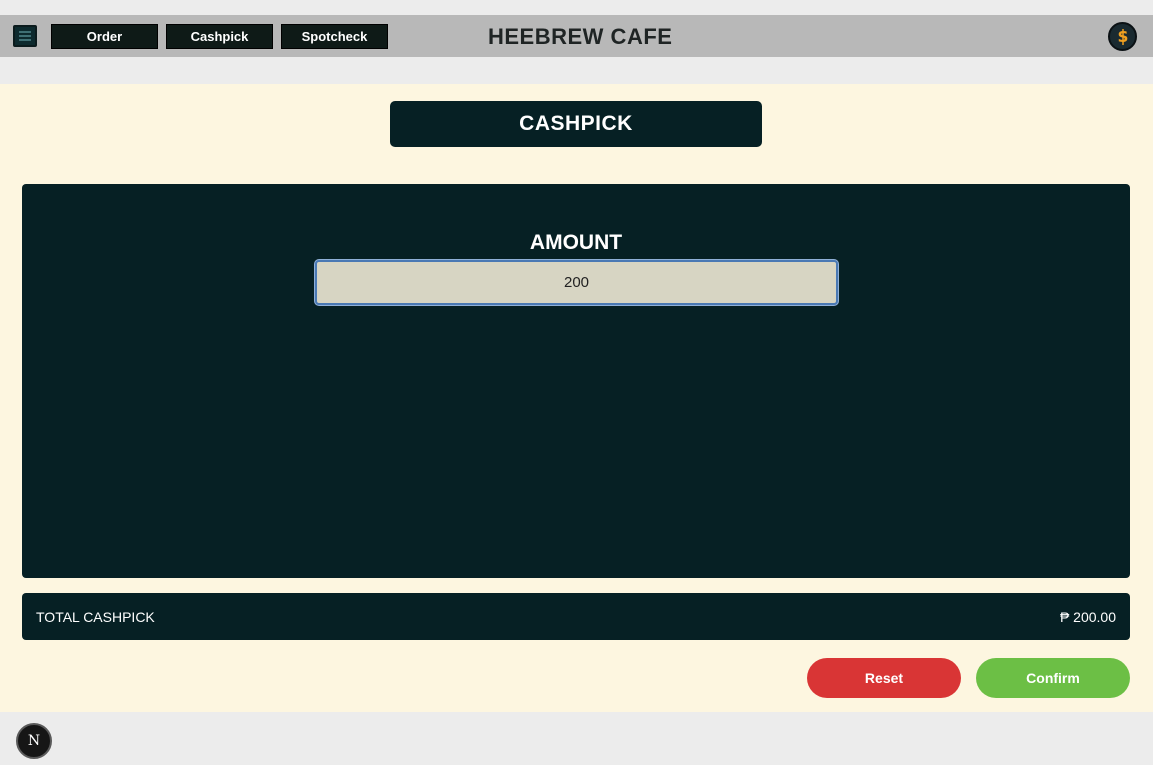 This screenshot has width=1153, height=765. What do you see at coordinates (104, 36) in the screenshot?
I see `nav-order-button: Order` at bounding box center [104, 36].